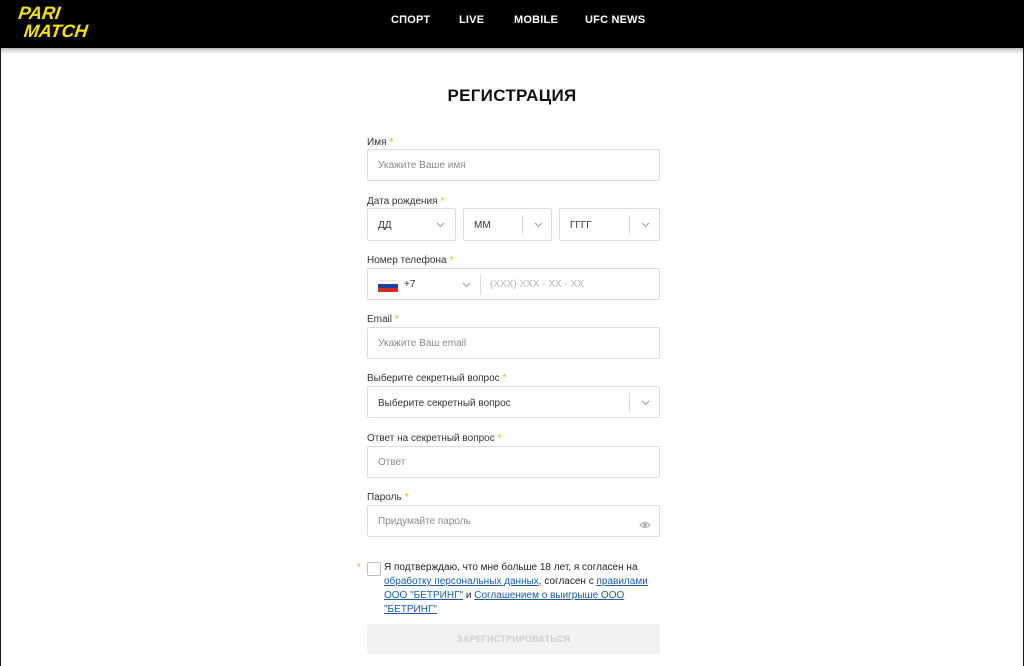 The width and height of the screenshot is (1024, 666). I want to click on dob-label: Дата рождения *, so click(406, 201).